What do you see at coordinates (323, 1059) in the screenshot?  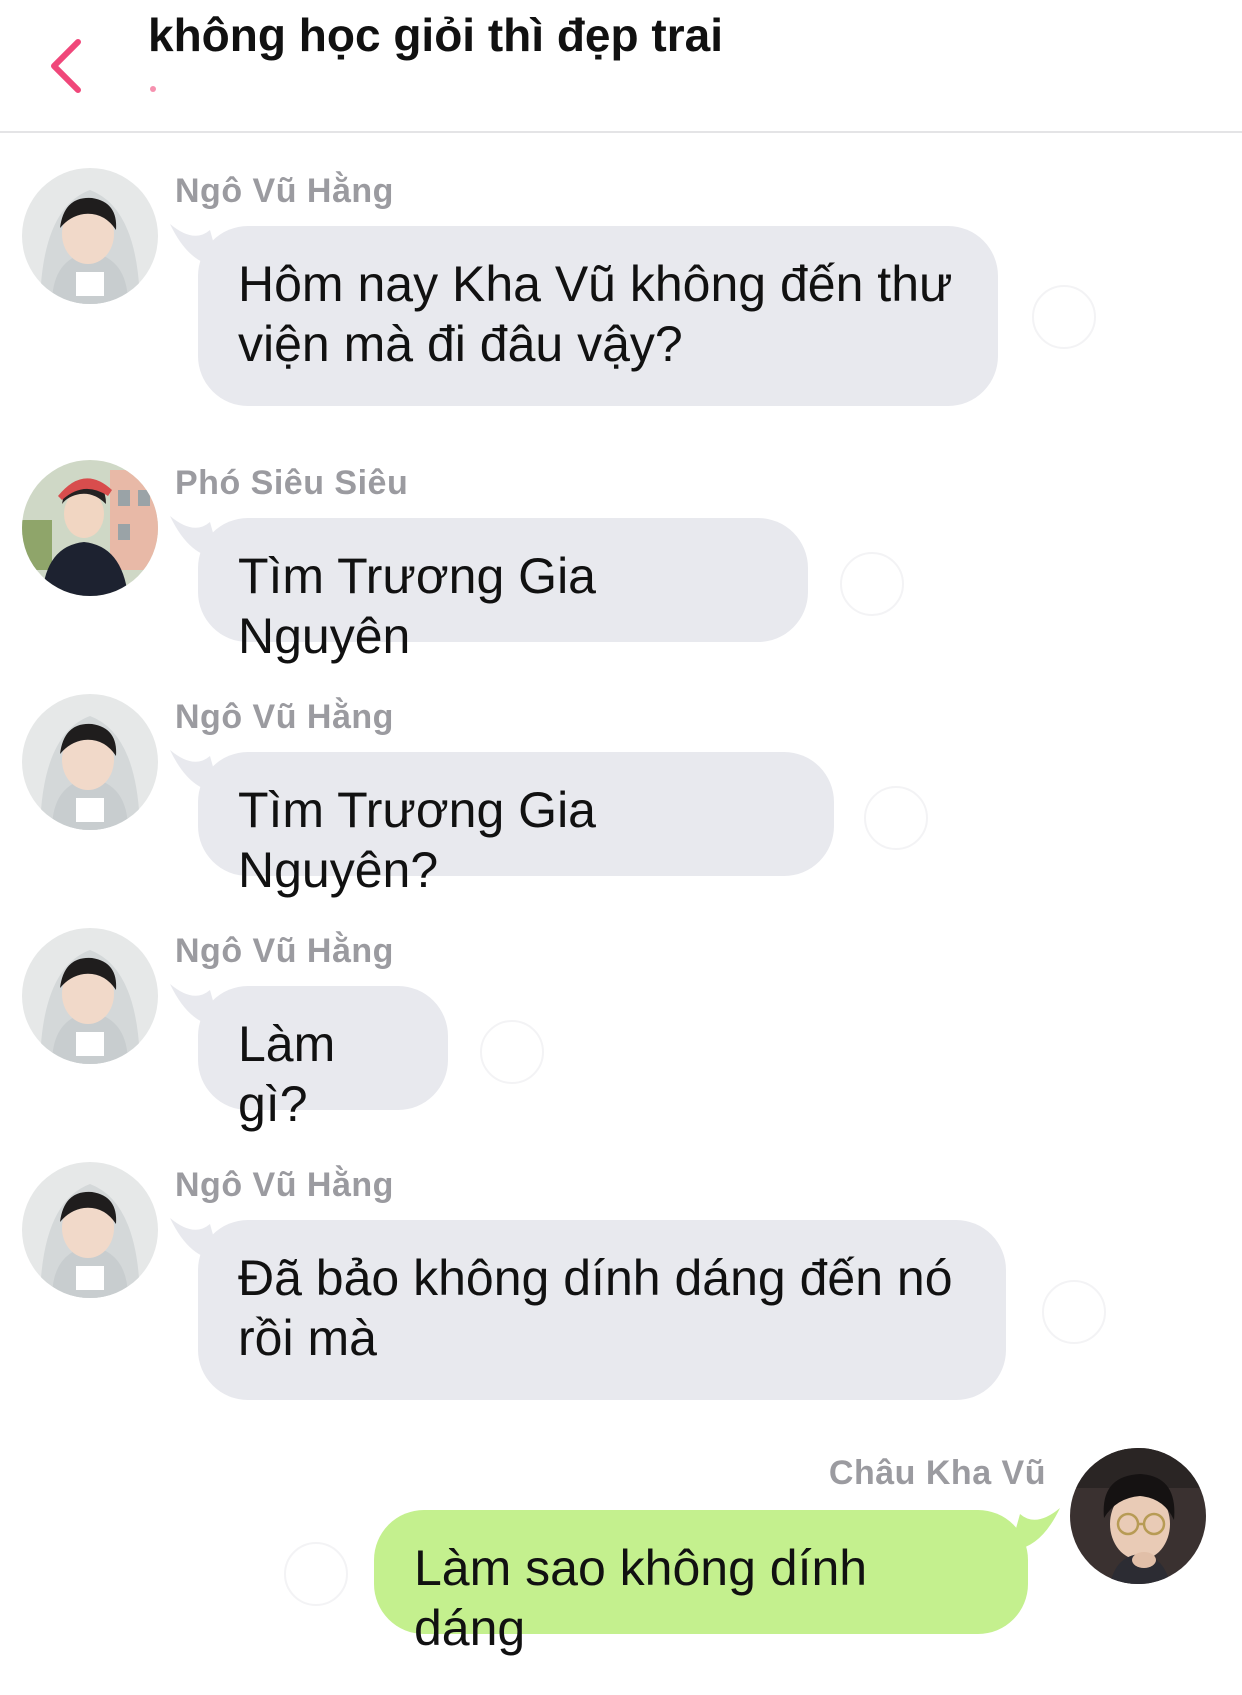 I see `message-bubble: Làm gì?` at bounding box center [323, 1059].